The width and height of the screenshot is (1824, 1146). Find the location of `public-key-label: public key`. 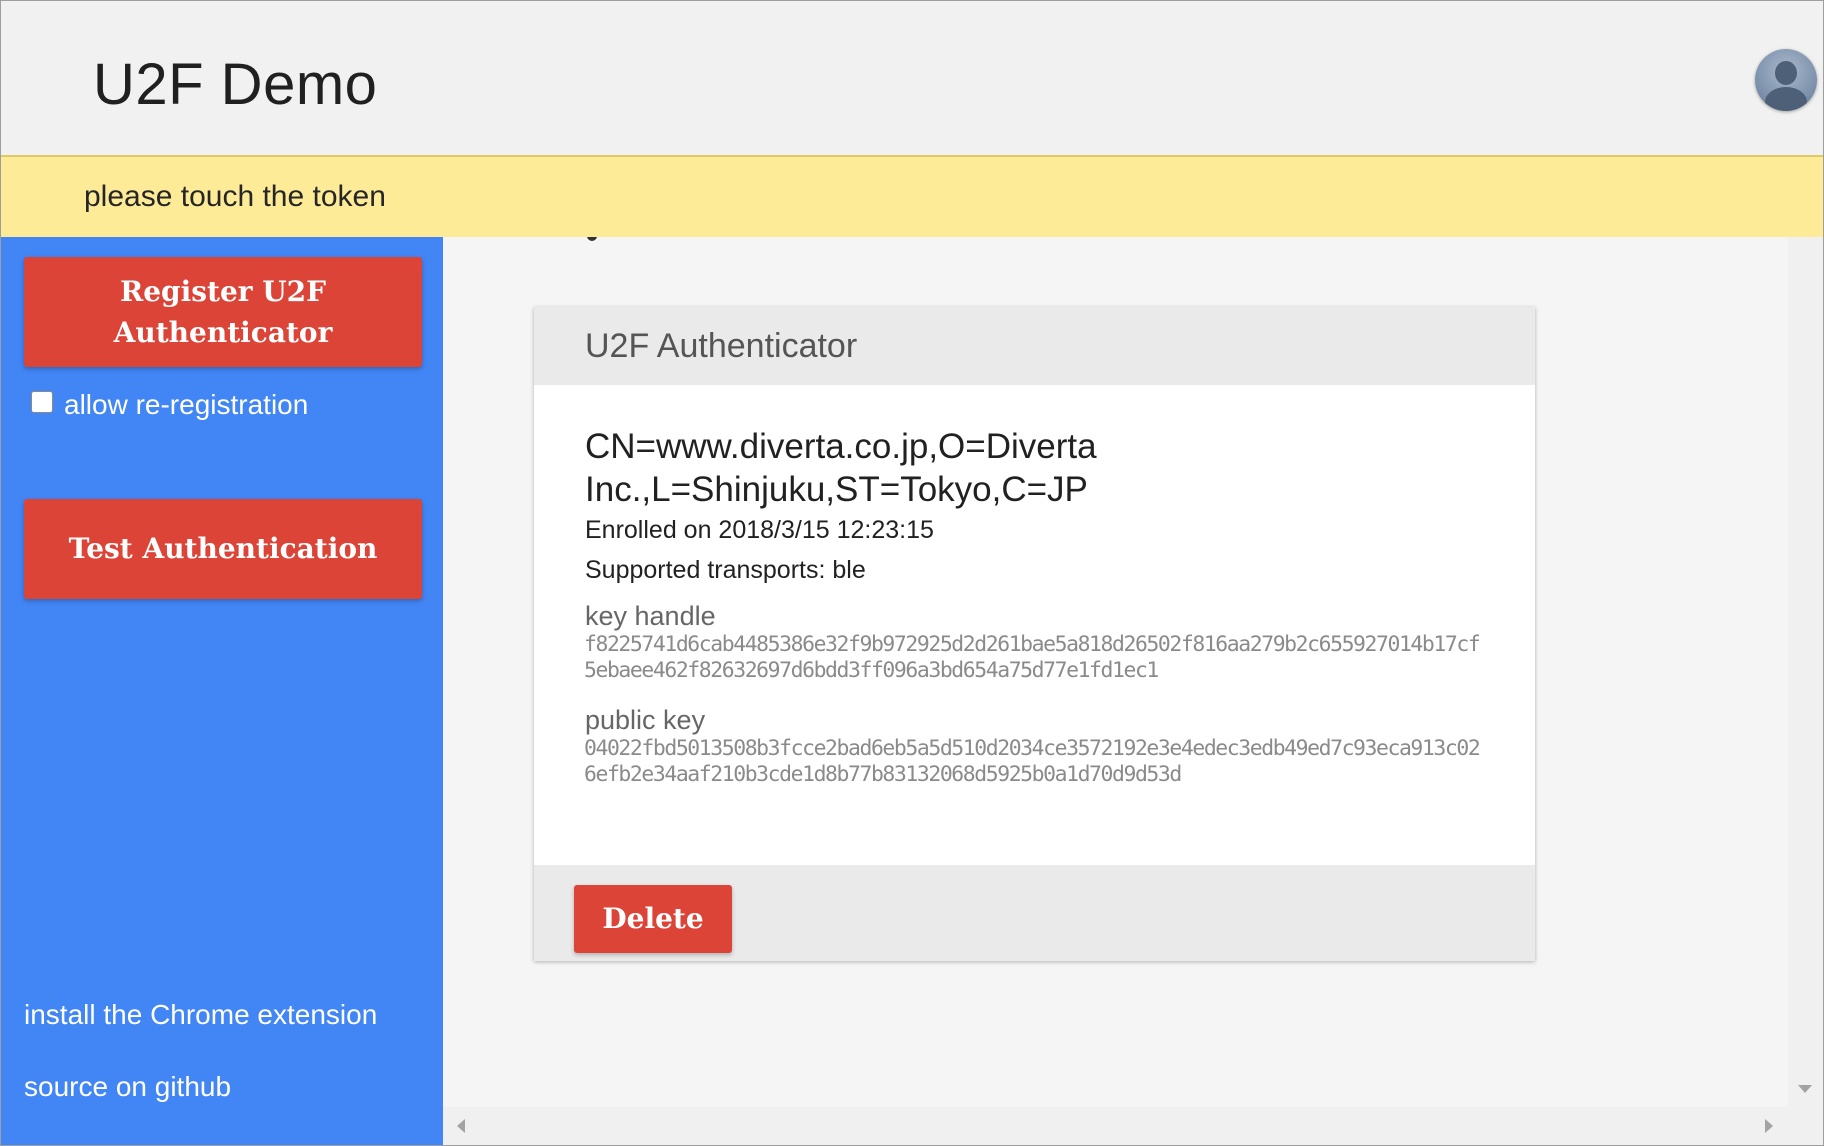

public-key-label: public key is located at coordinates (645, 720).